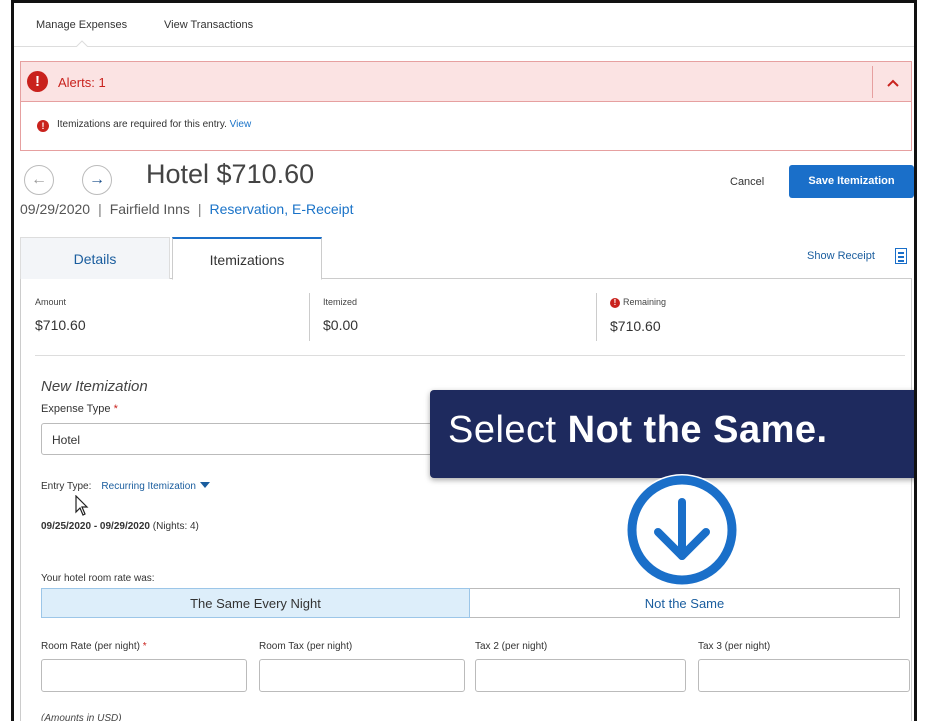  What do you see at coordinates (255, 603) in the screenshot?
I see `option-same-every-night: The Same Every Night` at bounding box center [255, 603].